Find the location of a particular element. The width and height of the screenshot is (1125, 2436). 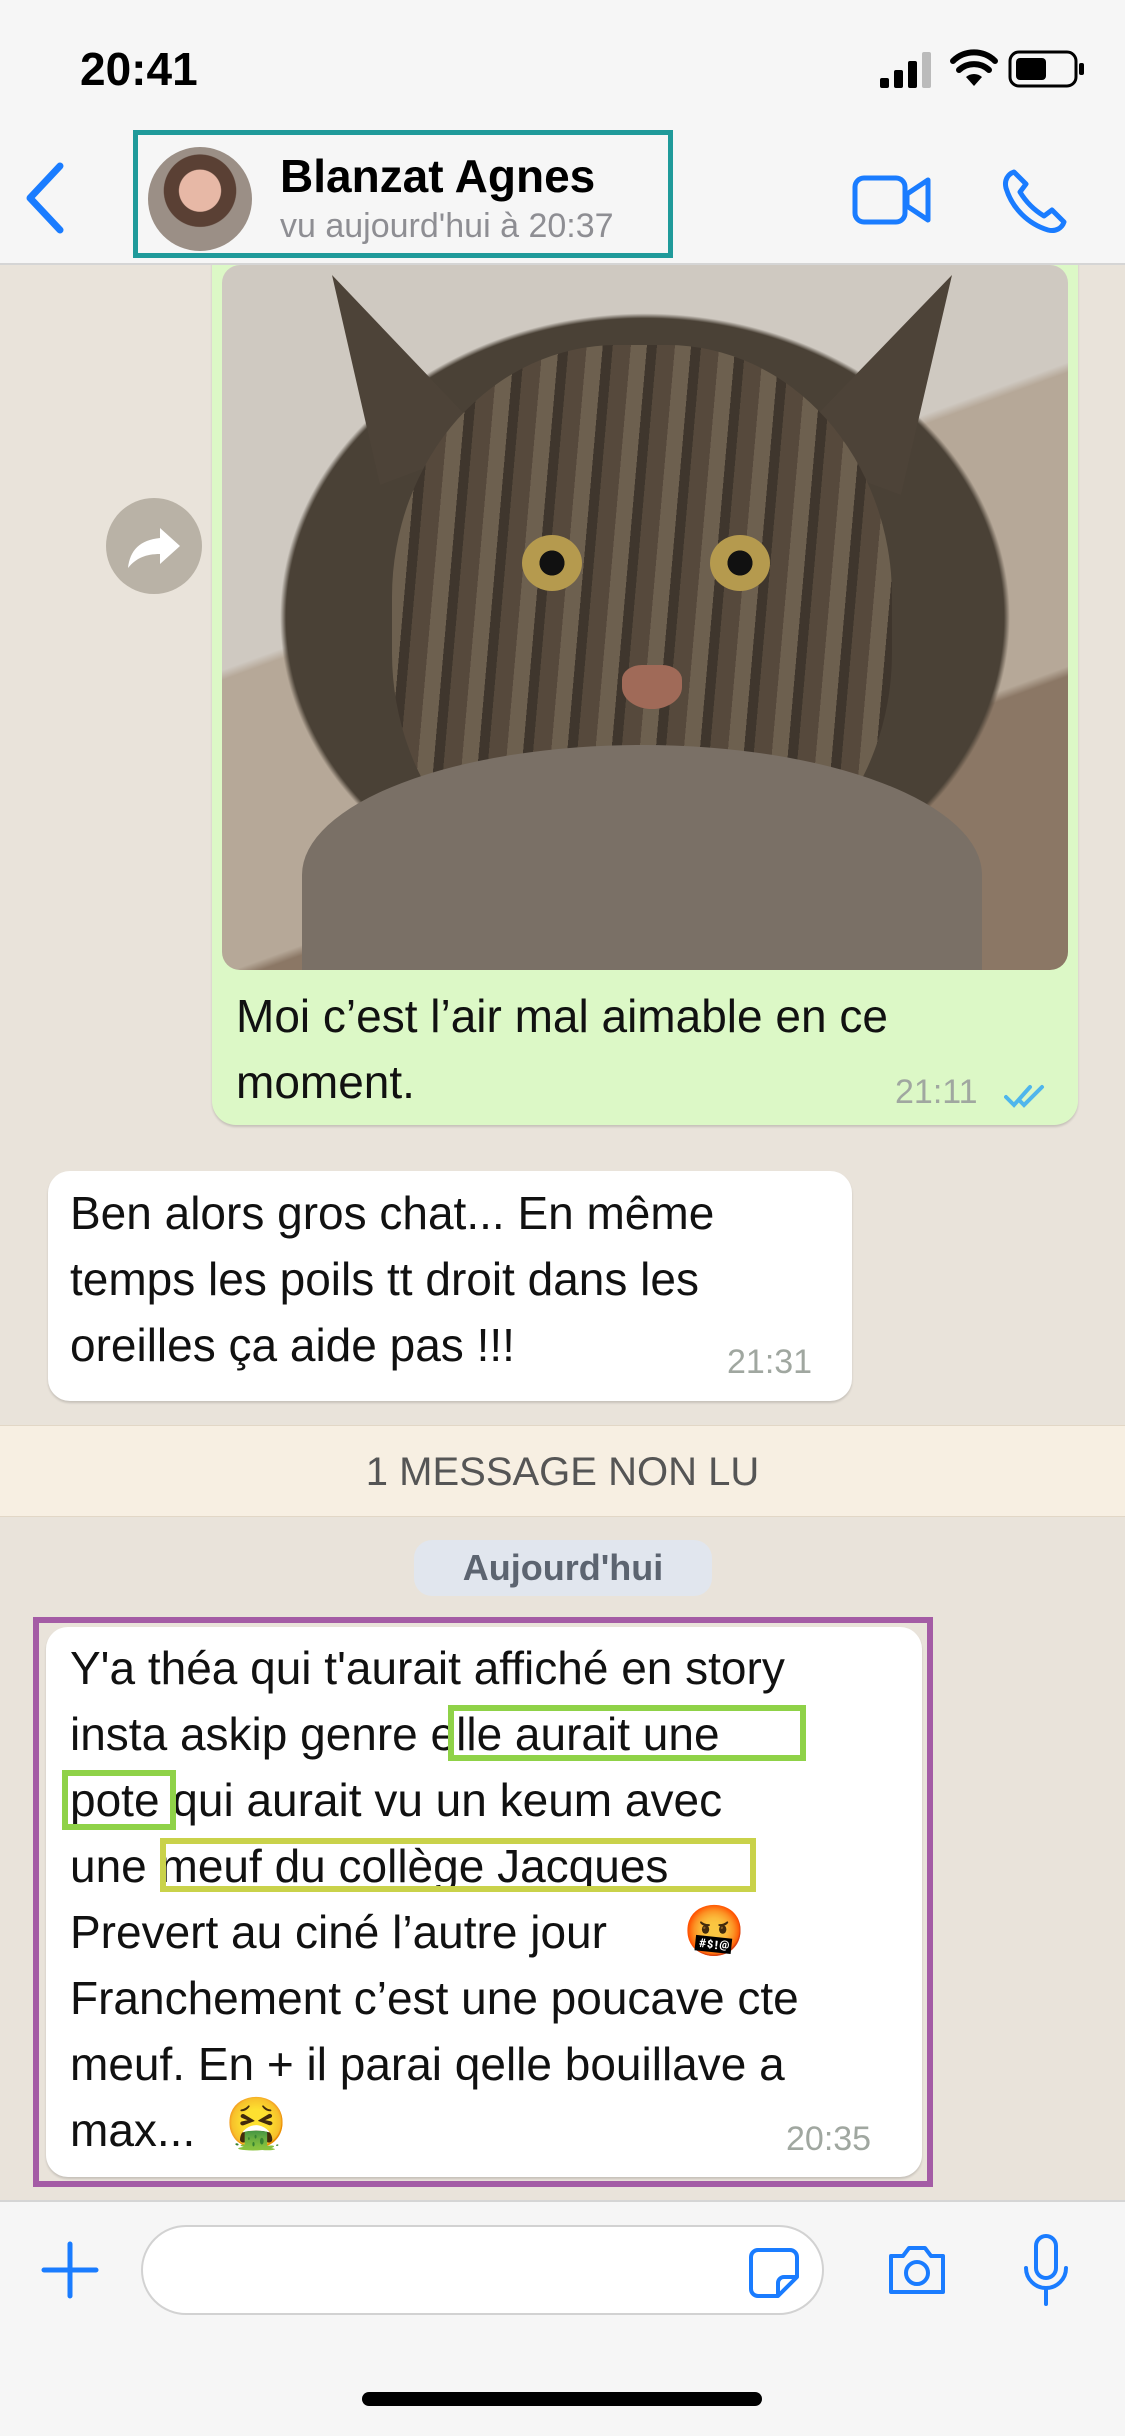

contact-info: Blanzat Agnes vu aujourd'hui à 20:37 is located at coordinates (403, 194).